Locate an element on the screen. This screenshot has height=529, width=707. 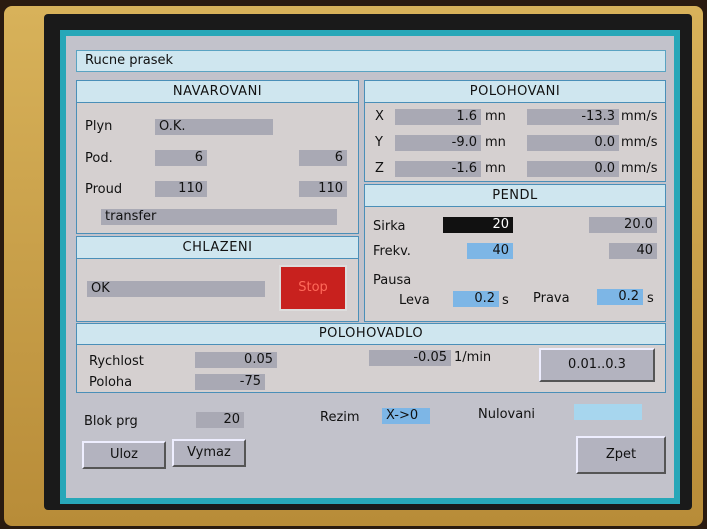
pod-set-value: 6 is located at coordinates (181, 158).